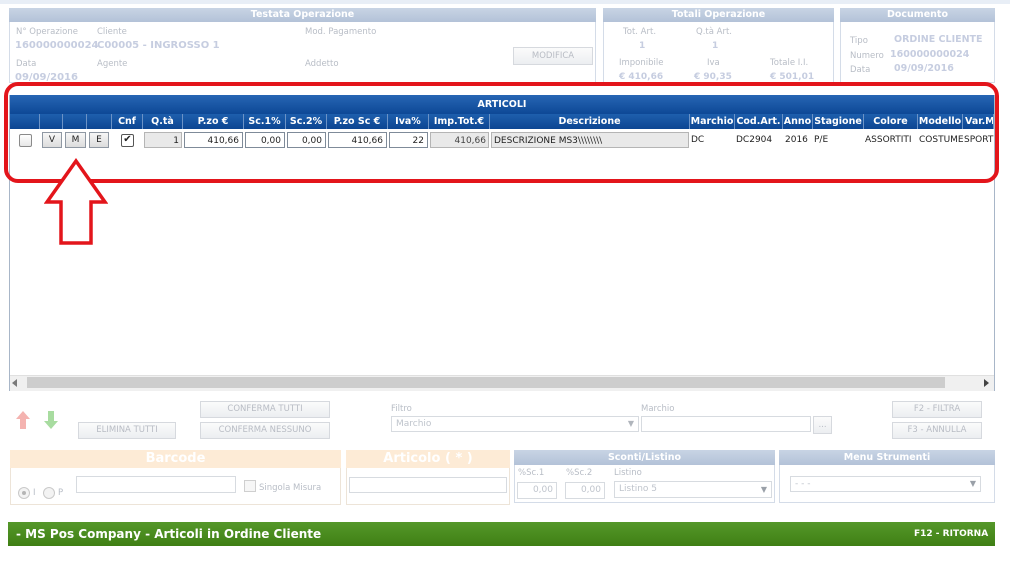 The width and height of the screenshot is (1010, 561). Describe the element at coordinates (658, 409) in the screenshot. I see `marchio-label: Marchio` at that location.